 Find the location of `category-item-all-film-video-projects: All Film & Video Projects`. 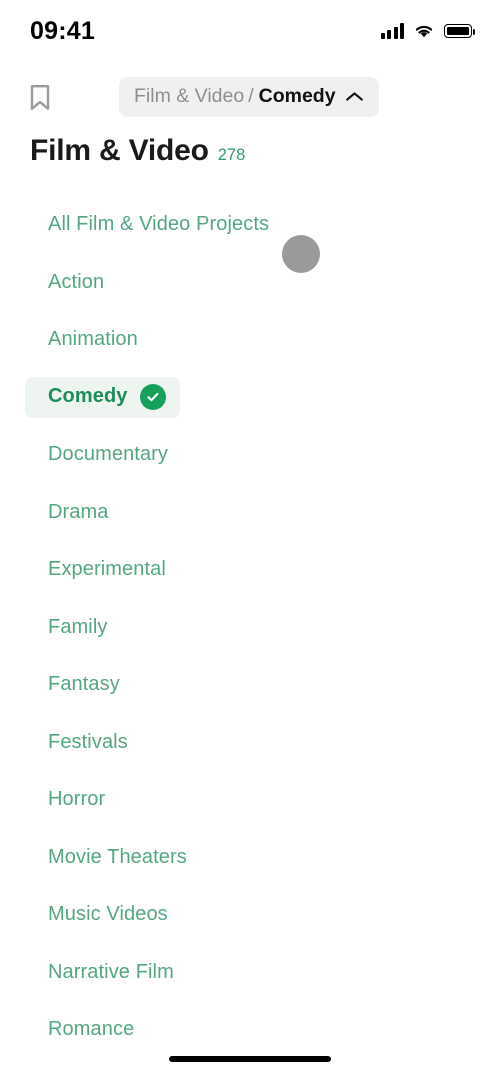

category-item-all-film-video-projects: All Film & Video Projects is located at coordinates (250, 225).